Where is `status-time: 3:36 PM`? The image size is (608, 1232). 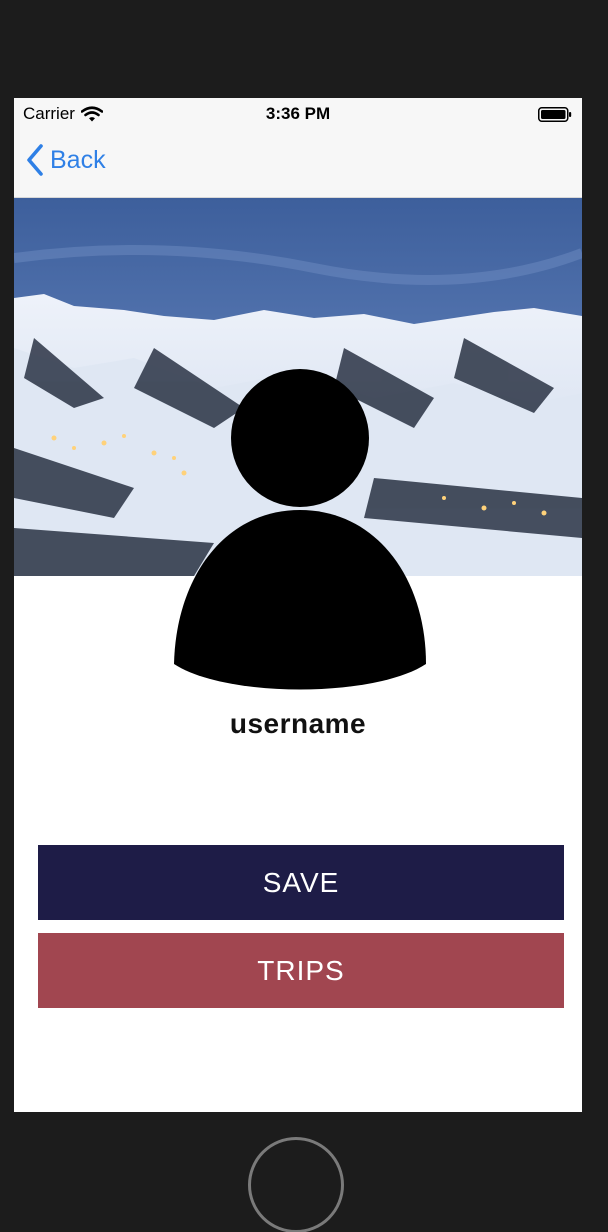
status-time: 3:36 PM is located at coordinates (298, 113).